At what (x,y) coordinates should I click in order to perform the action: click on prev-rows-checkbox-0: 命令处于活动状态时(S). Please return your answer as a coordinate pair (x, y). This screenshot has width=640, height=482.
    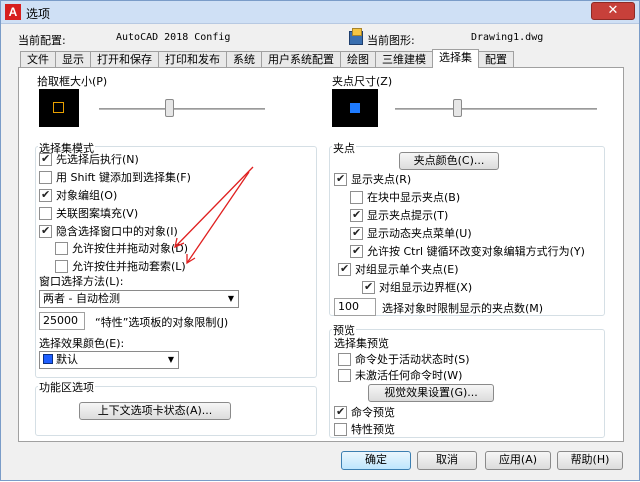
    Looking at the image, I should click on (404, 359).